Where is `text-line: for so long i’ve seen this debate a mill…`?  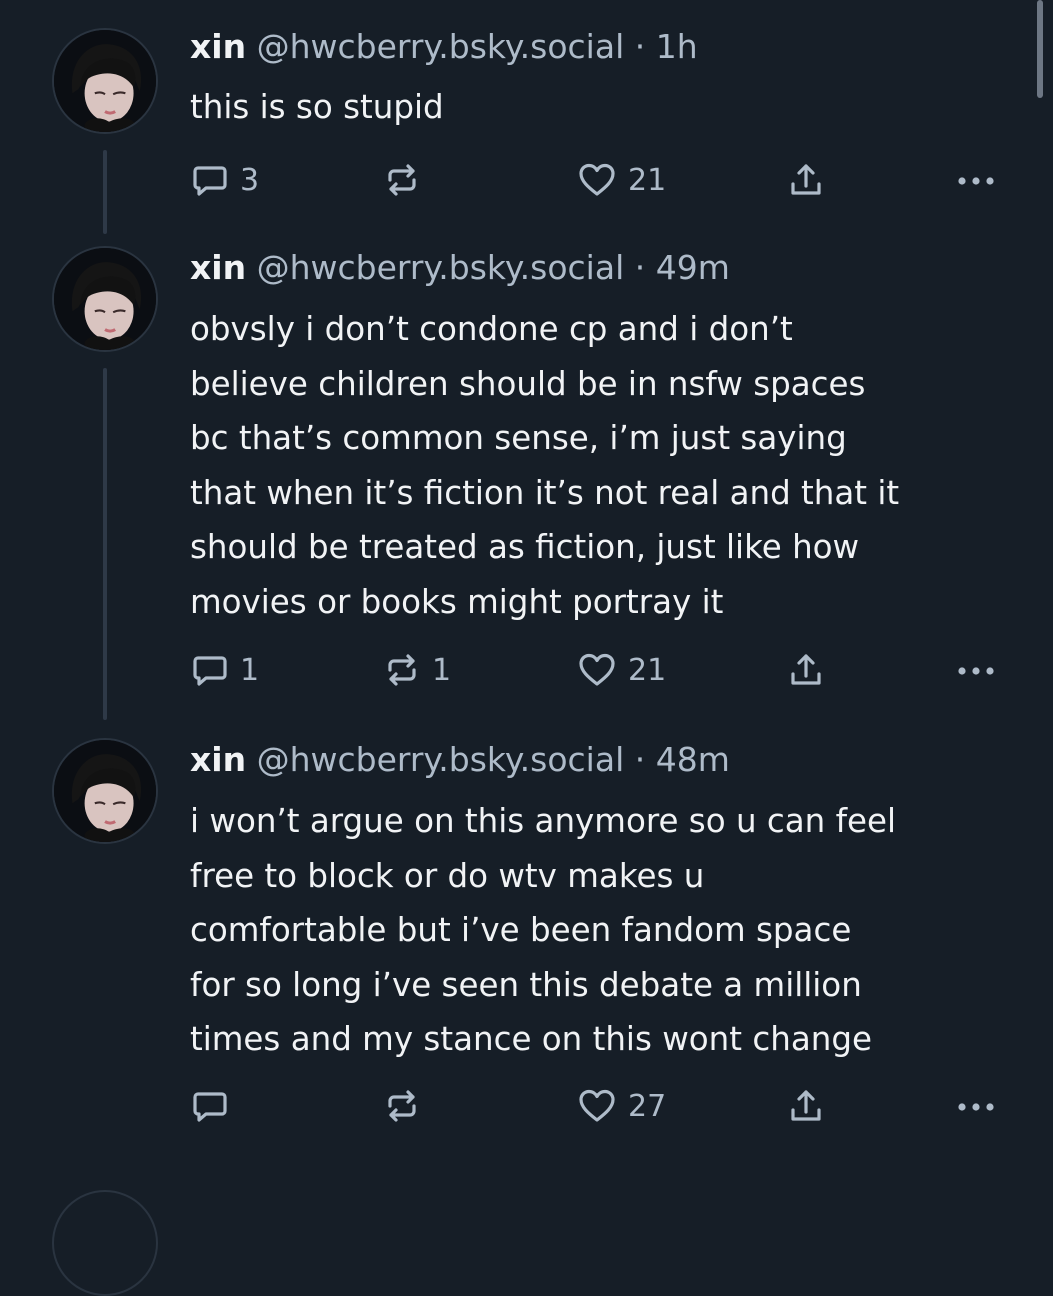 text-line: for so long i’ve seen this debate a mill… is located at coordinates (526, 984).